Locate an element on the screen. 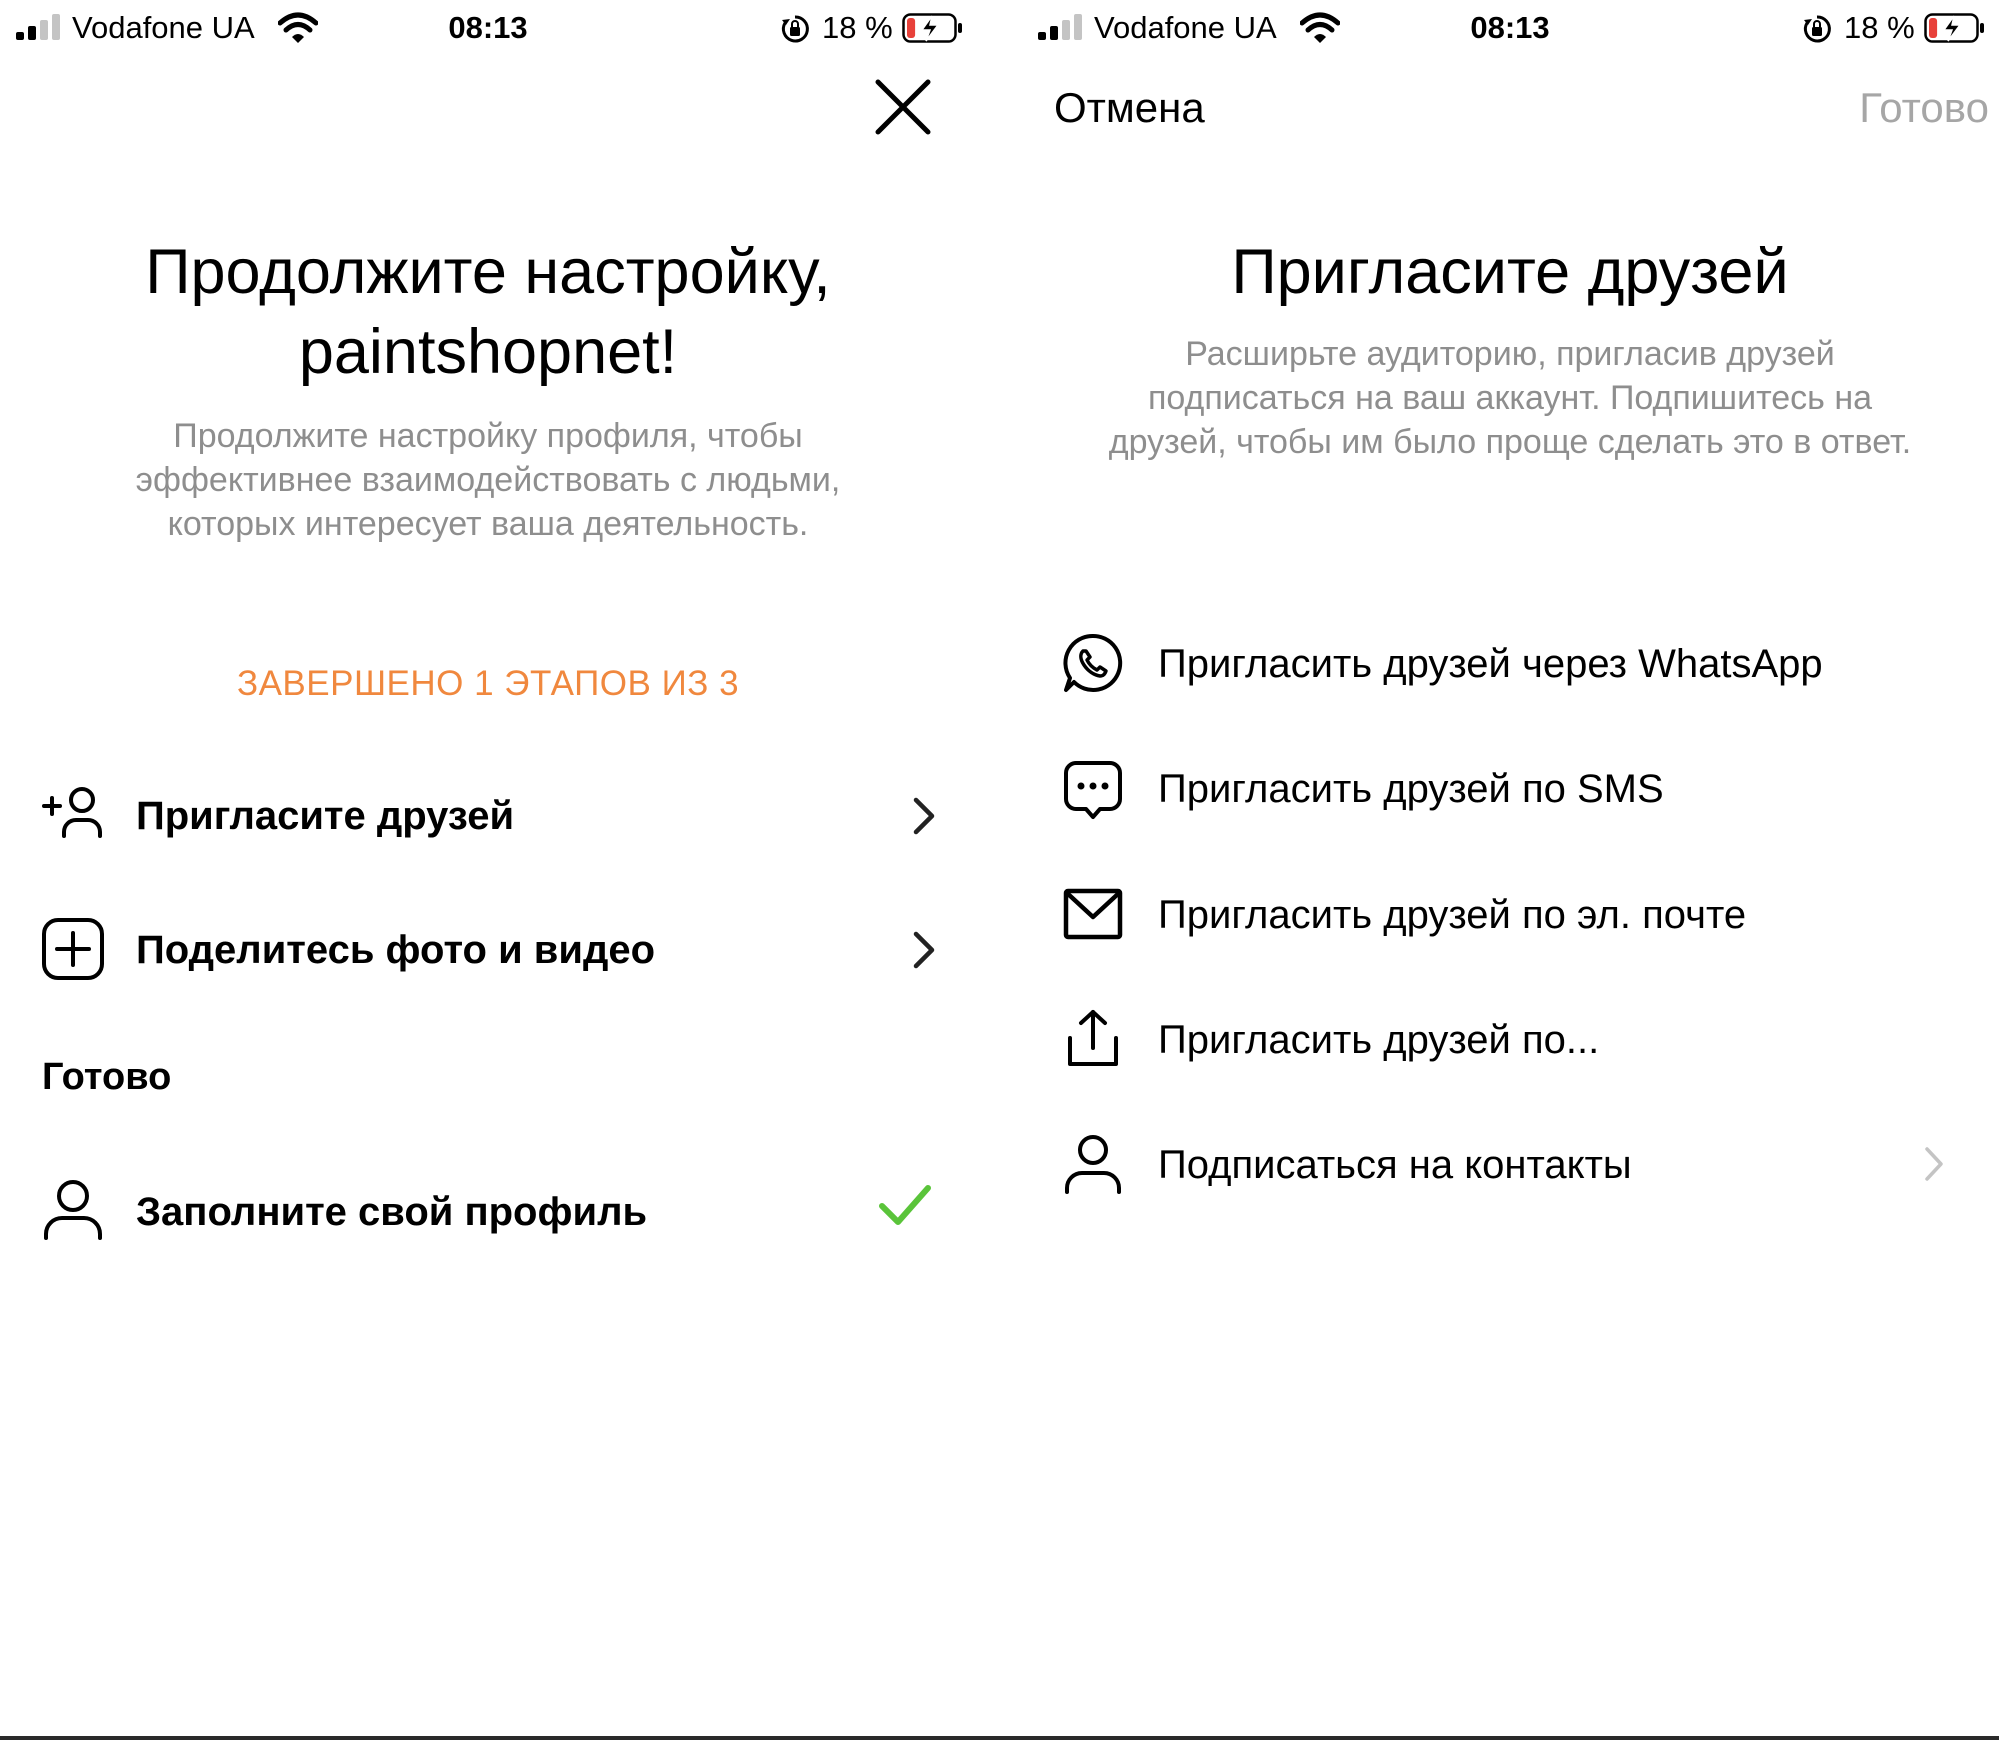  done-button: Готово is located at coordinates (1924, 108).